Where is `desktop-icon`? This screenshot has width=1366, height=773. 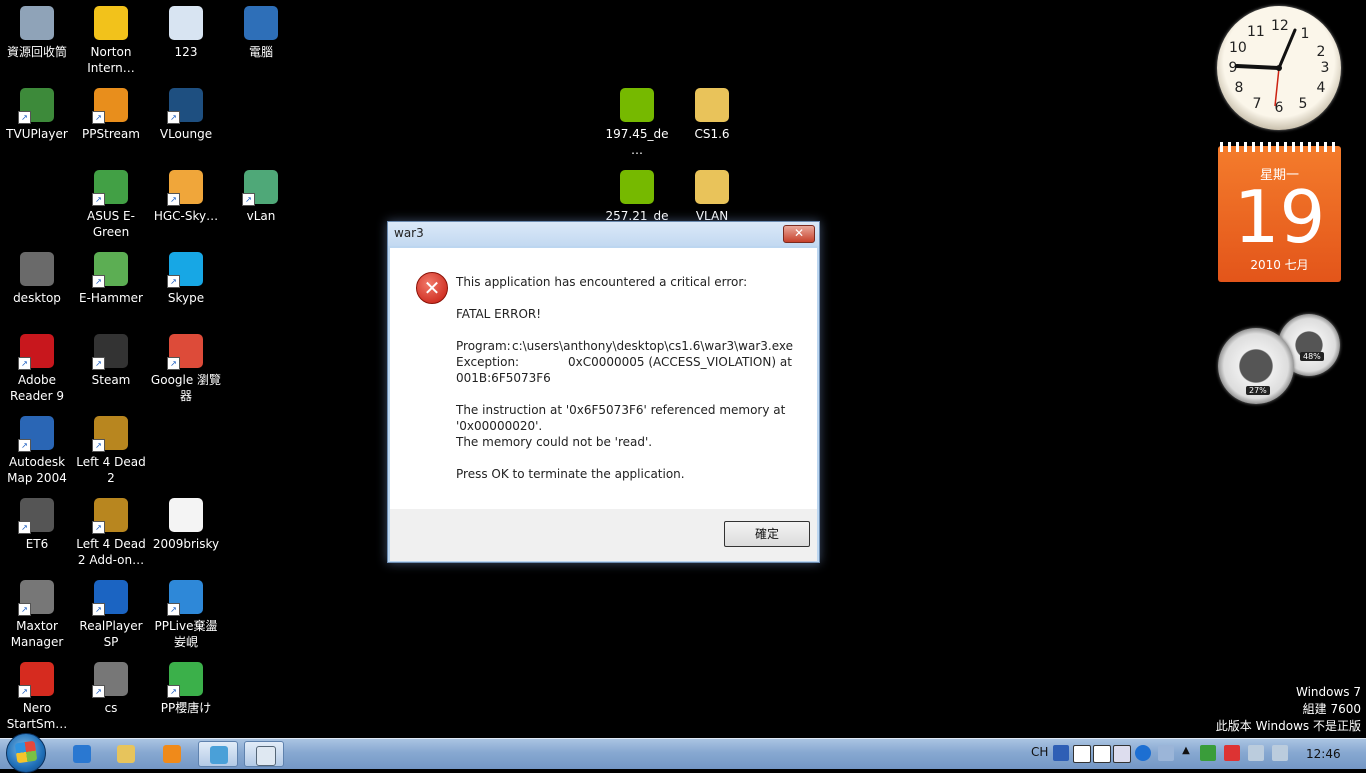
desktop-icon is located at coordinates (37, 269).